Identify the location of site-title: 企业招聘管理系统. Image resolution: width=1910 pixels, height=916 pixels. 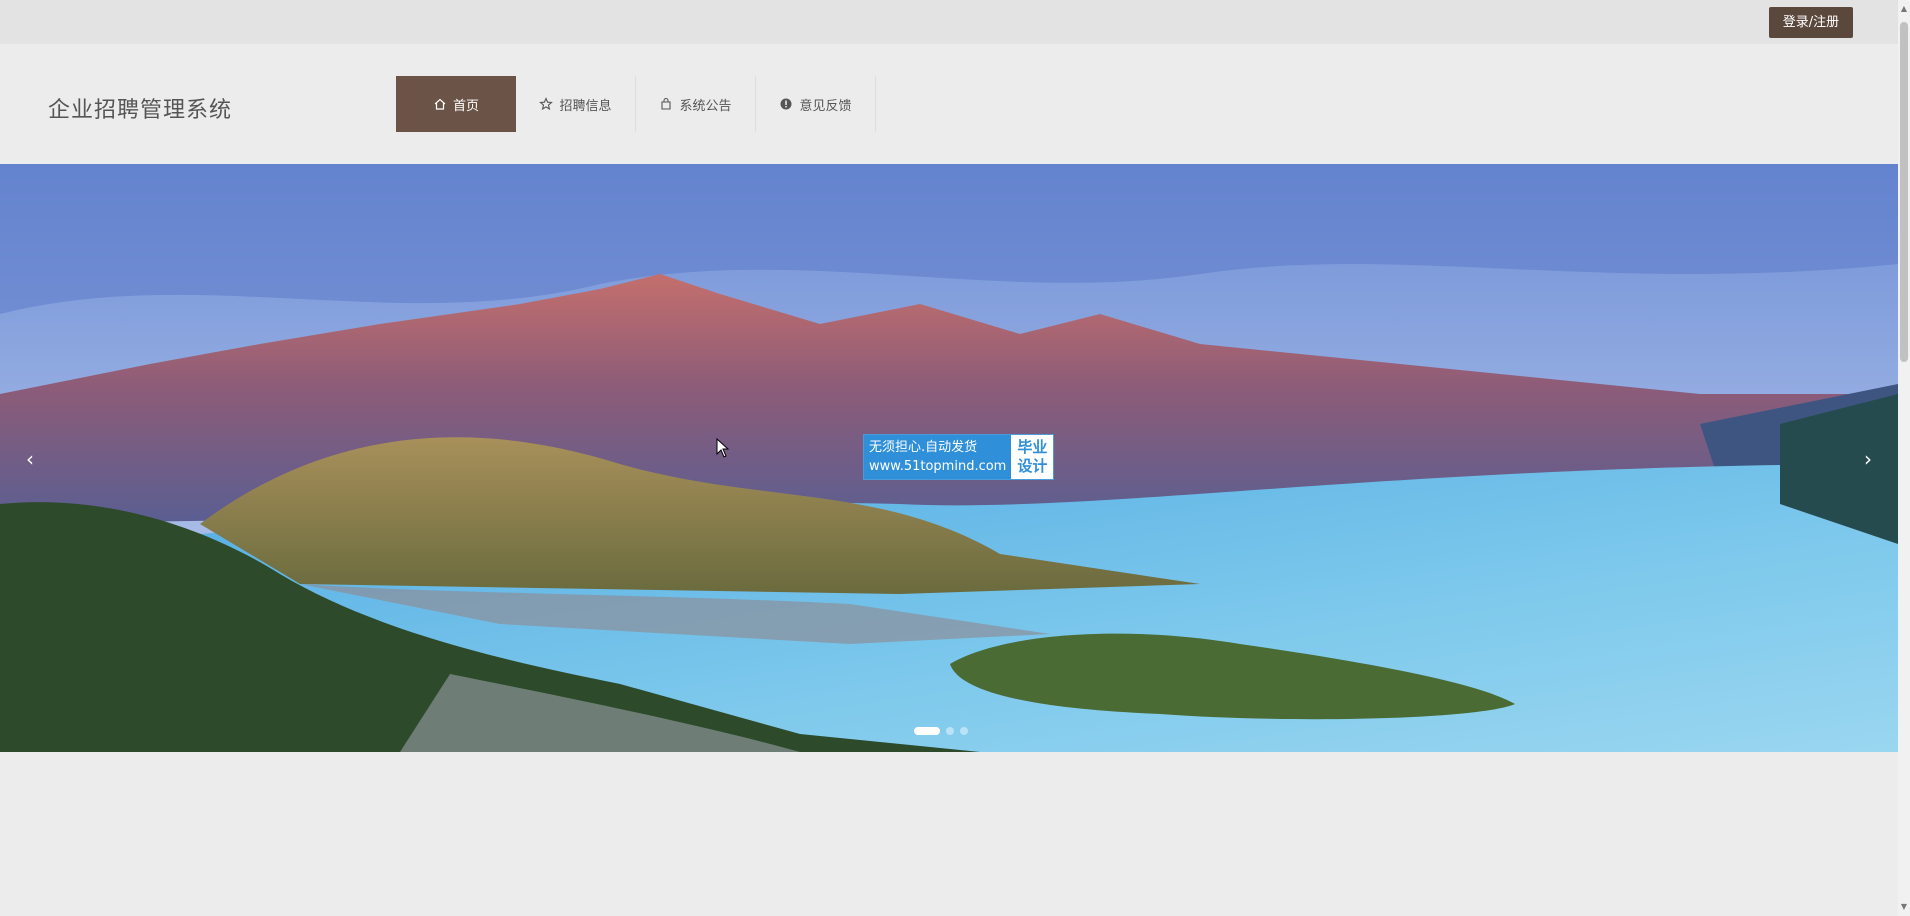
(140, 110).